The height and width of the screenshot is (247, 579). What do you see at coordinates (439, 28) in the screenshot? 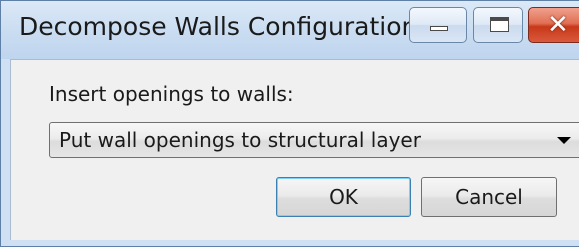
I see `minimize-icon` at bounding box center [439, 28].